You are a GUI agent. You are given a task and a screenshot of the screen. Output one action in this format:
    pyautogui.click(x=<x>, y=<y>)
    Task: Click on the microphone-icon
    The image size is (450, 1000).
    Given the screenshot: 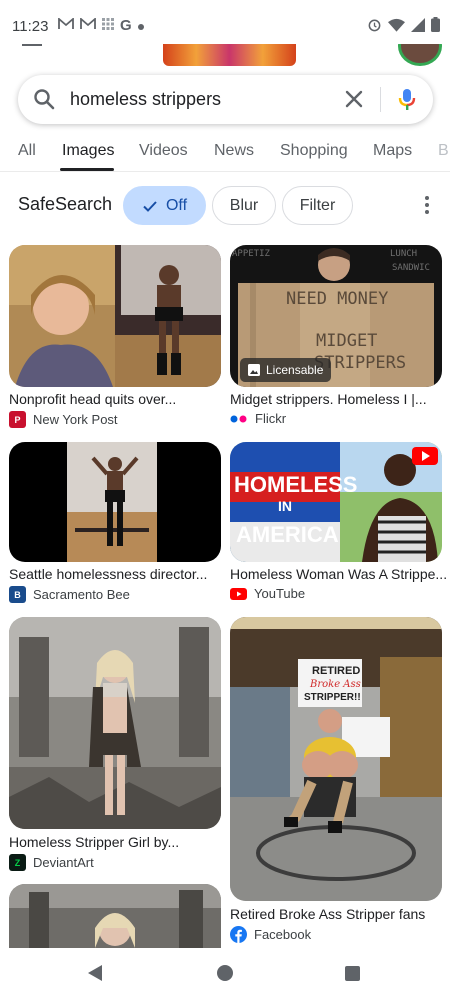 What is the action you would take?
    pyautogui.click(x=407, y=99)
    